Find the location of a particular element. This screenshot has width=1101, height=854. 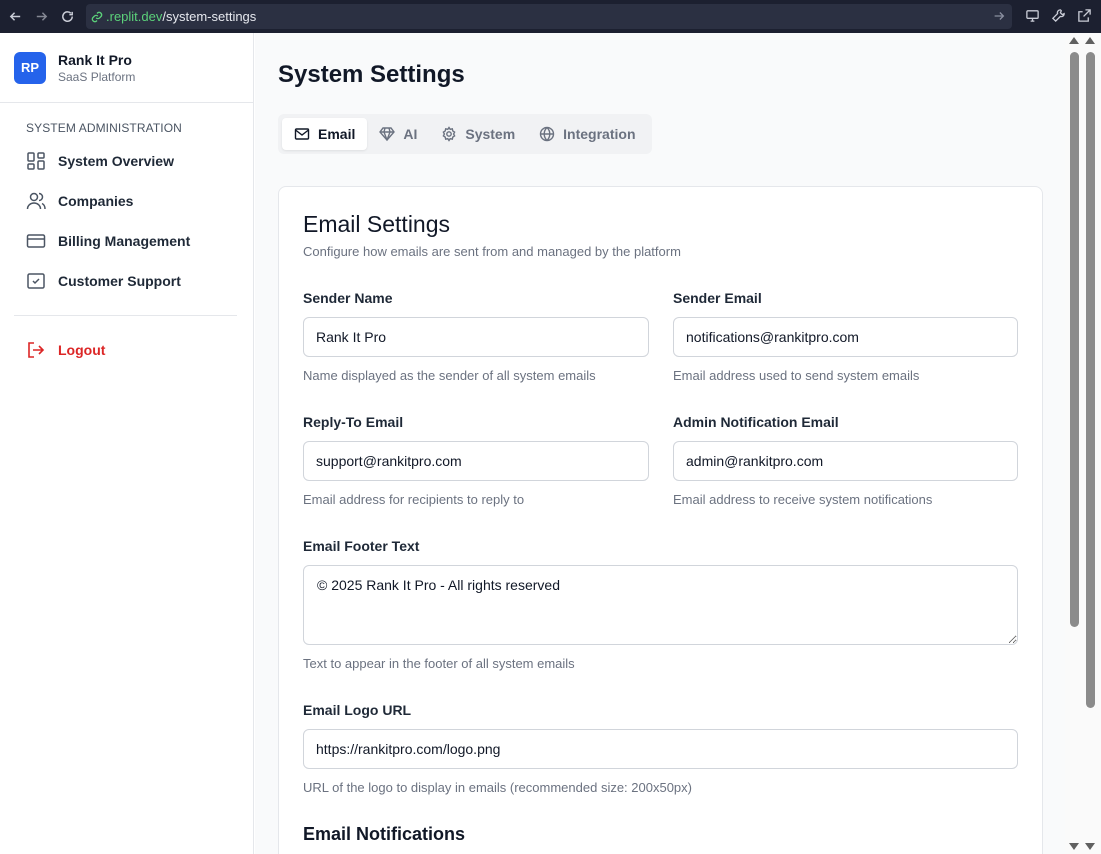

mail-icon is located at coordinates (302, 134).